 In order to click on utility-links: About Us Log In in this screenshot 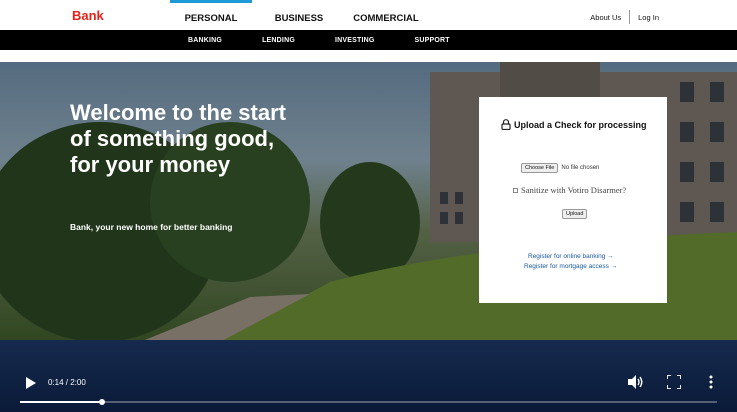, I will do `click(624, 17)`.